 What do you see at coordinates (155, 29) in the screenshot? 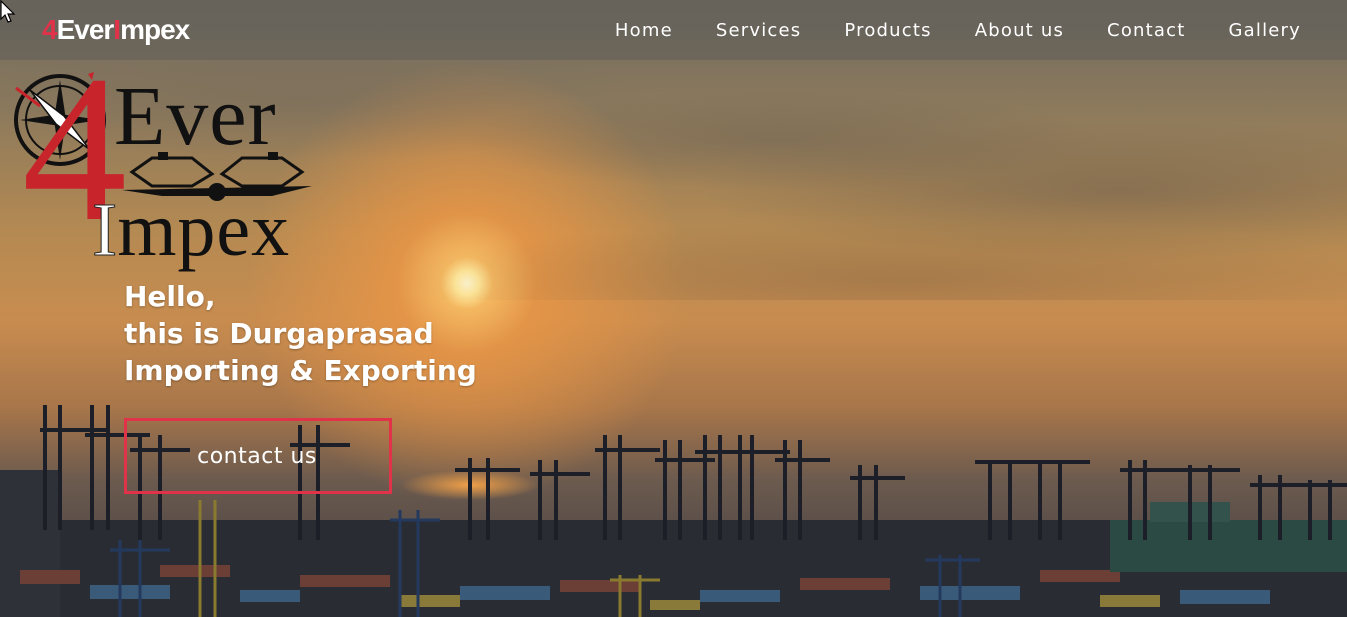
I see `brand-part2: mpex` at bounding box center [155, 29].